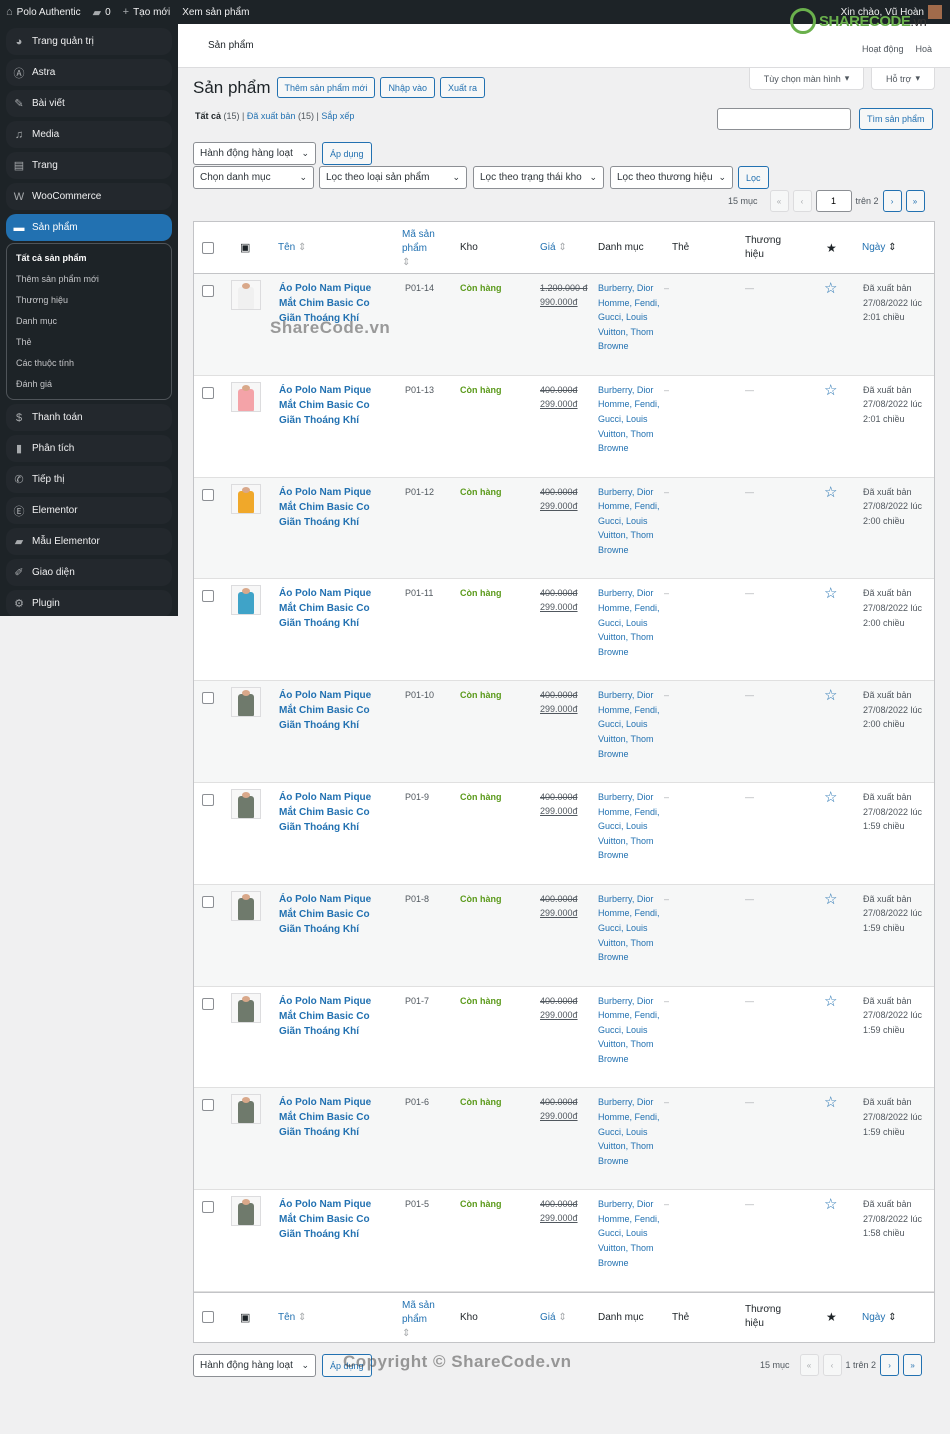 This screenshot has height=1434, width=950. I want to click on sidebar-item-woo: W WooCommerce, so click(89, 196).